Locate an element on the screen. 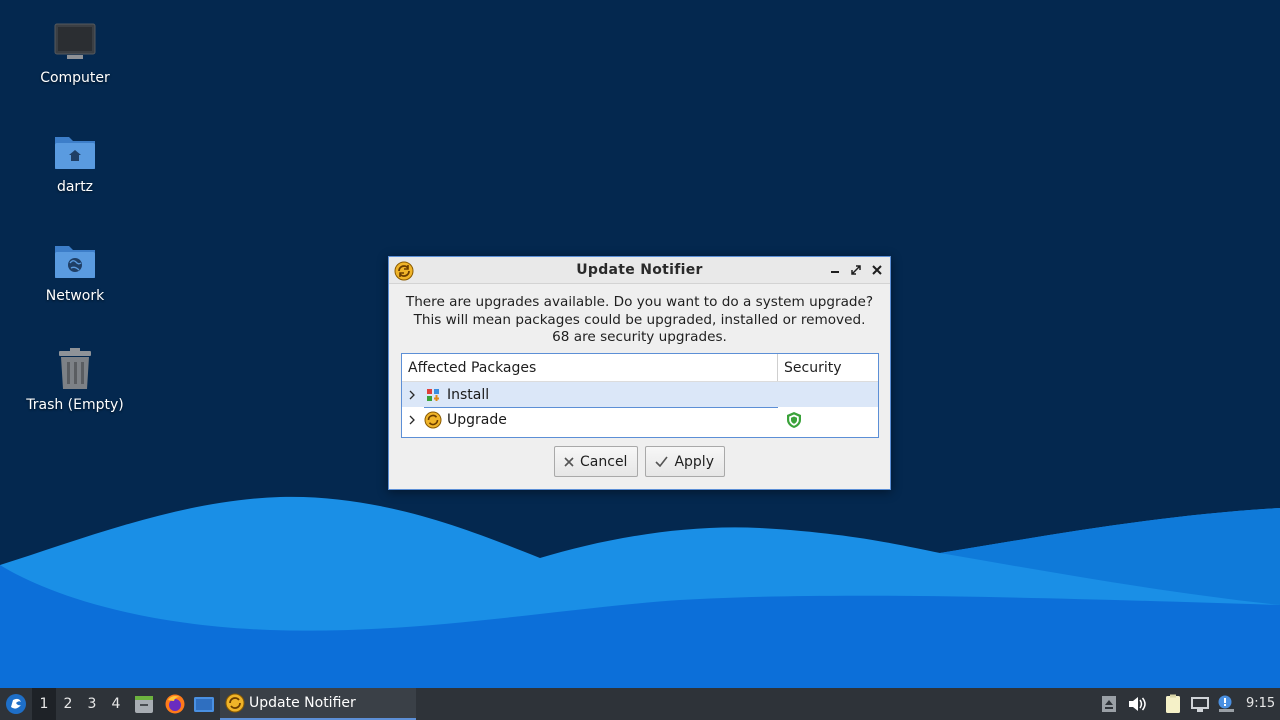  home-folder-icon is located at coordinates (75, 151).